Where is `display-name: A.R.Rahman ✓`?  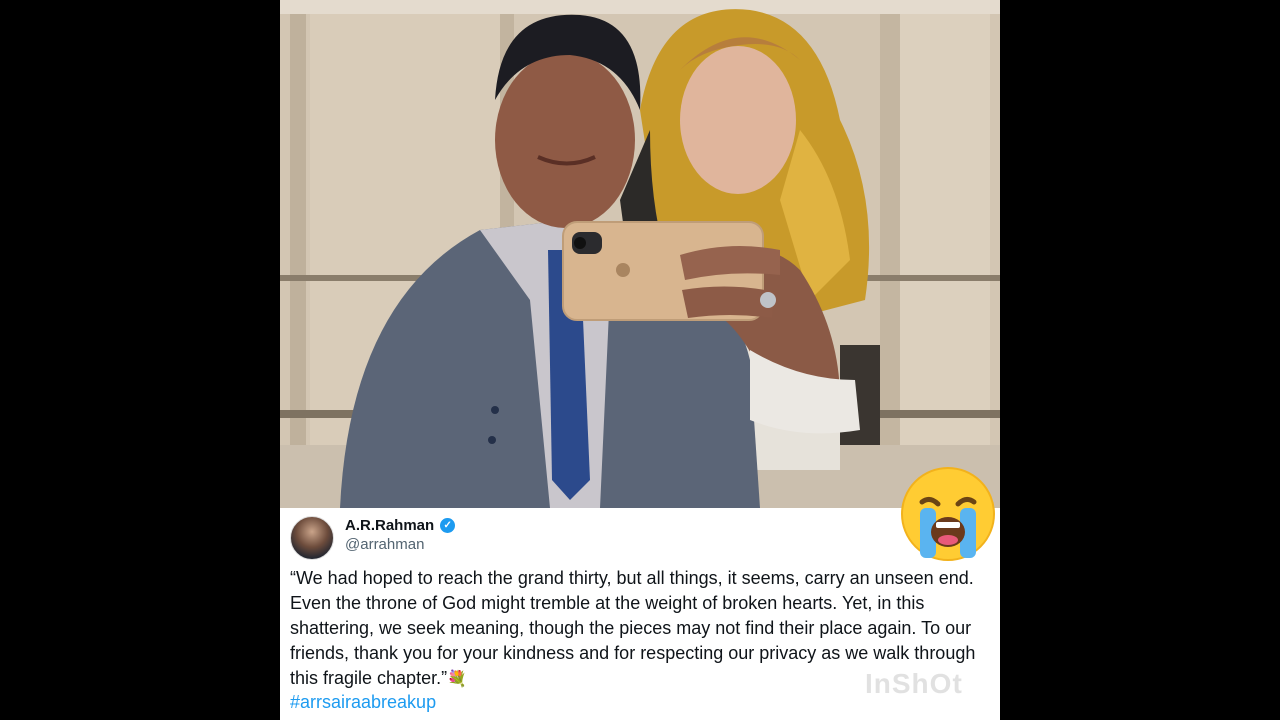 display-name: A.R.Rahman ✓ is located at coordinates (400, 525).